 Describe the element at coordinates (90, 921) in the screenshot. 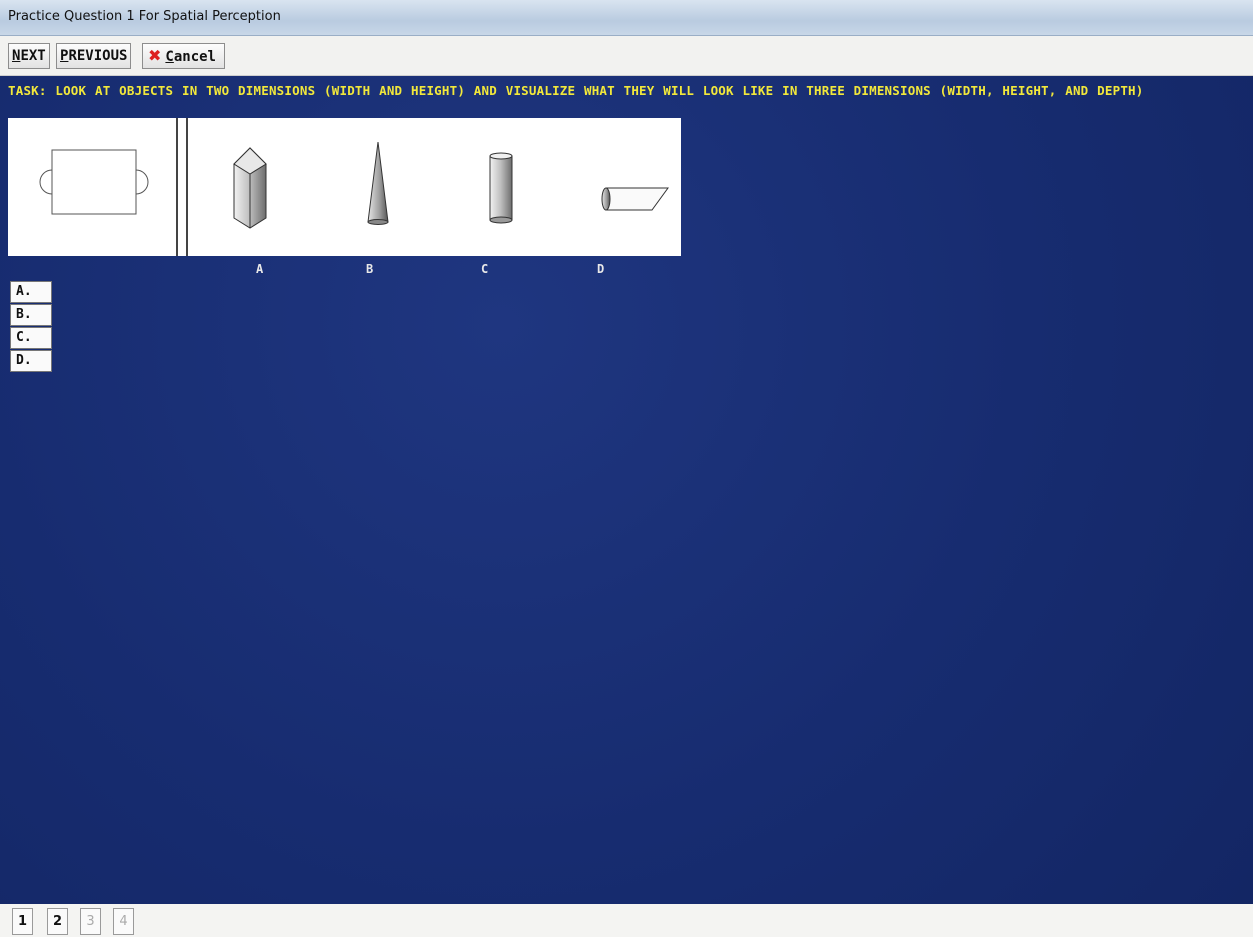

I see `page-button-3: 3` at that location.